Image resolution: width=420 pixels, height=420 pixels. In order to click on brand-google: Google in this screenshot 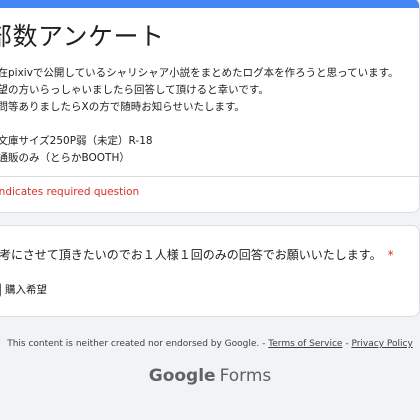, I will do `click(182, 376)`.